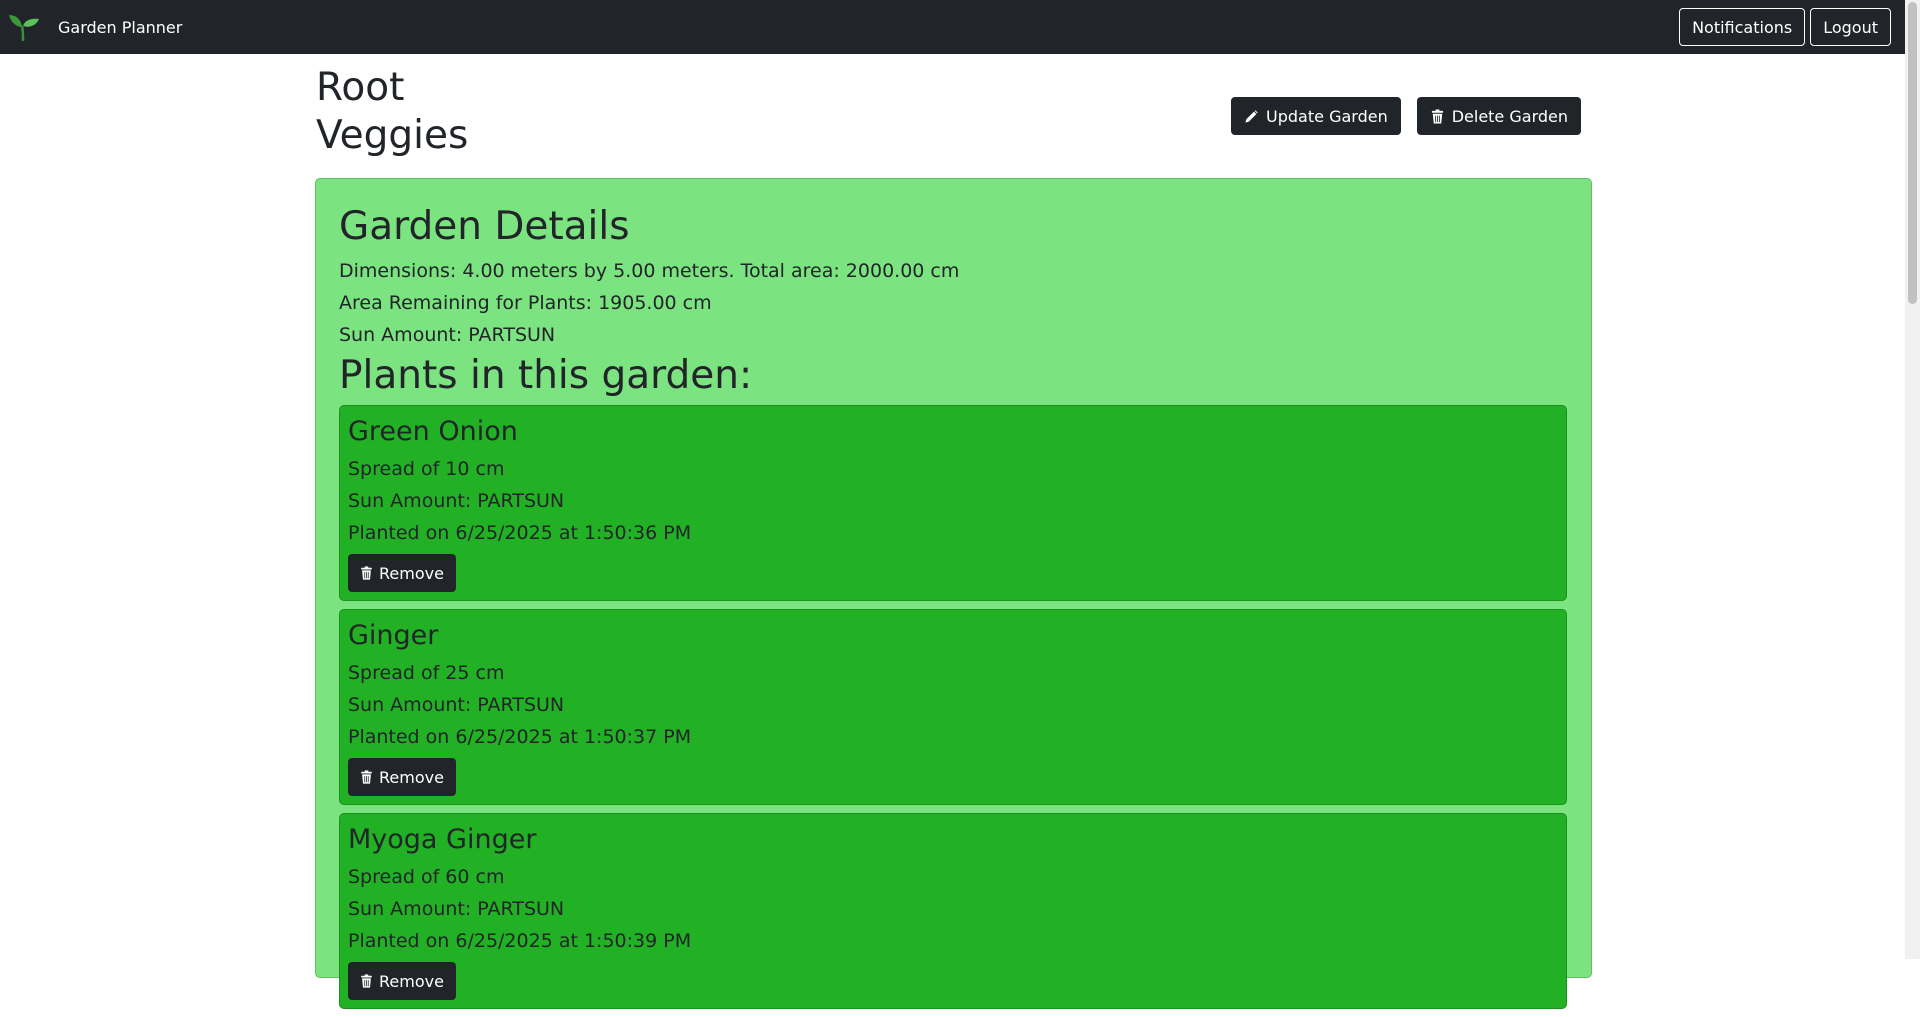 The width and height of the screenshot is (1920, 1017). What do you see at coordinates (1742, 27) in the screenshot?
I see `notifications-button: Notifications` at bounding box center [1742, 27].